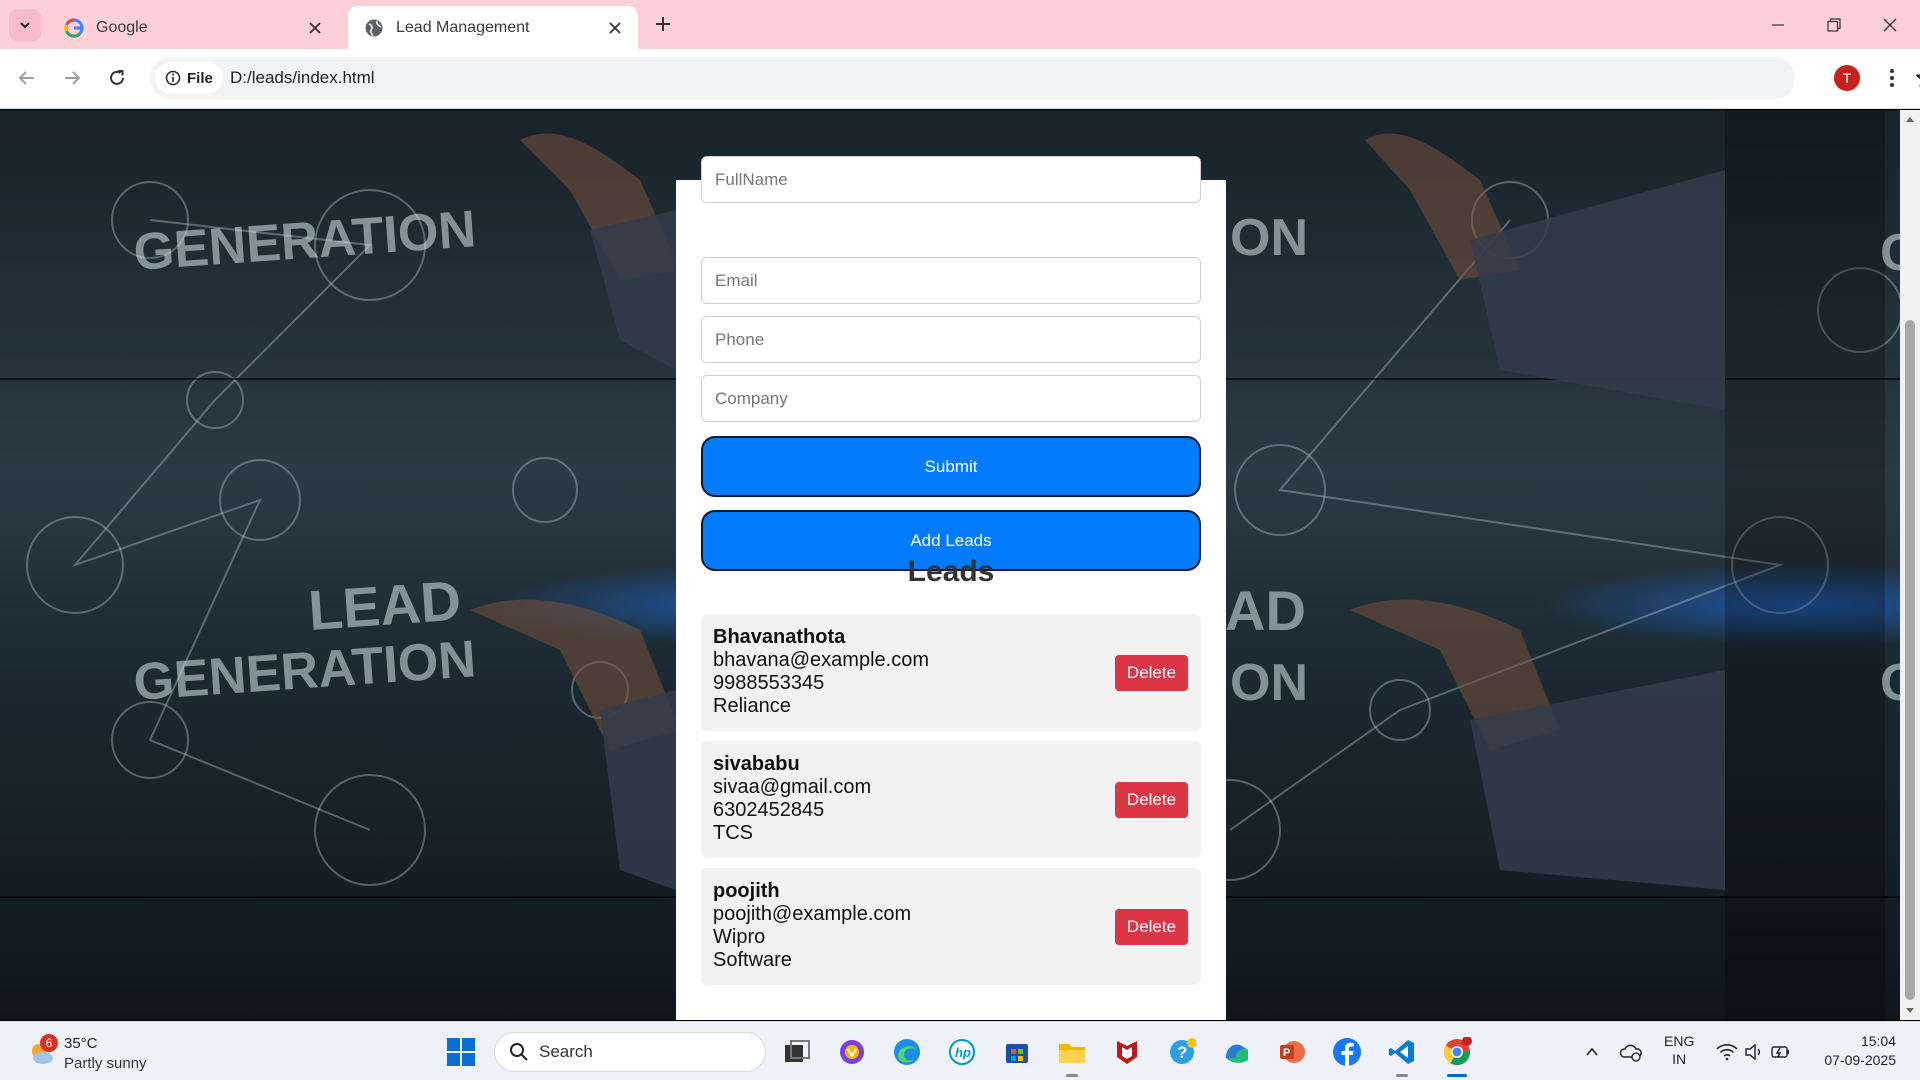 The height and width of the screenshot is (1080, 1920). I want to click on folder-icon, so click(1072, 1053).